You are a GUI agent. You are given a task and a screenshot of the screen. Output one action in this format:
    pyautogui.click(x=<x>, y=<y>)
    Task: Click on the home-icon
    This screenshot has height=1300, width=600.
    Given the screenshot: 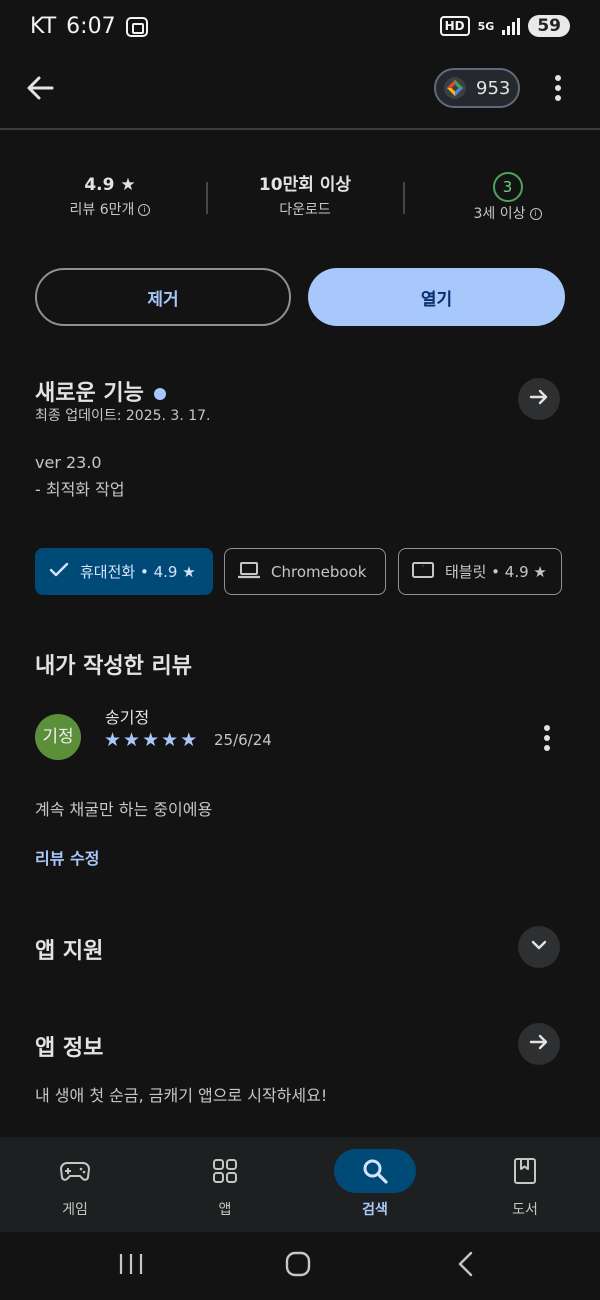 What is the action you would take?
    pyautogui.click(x=298, y=1266)
    